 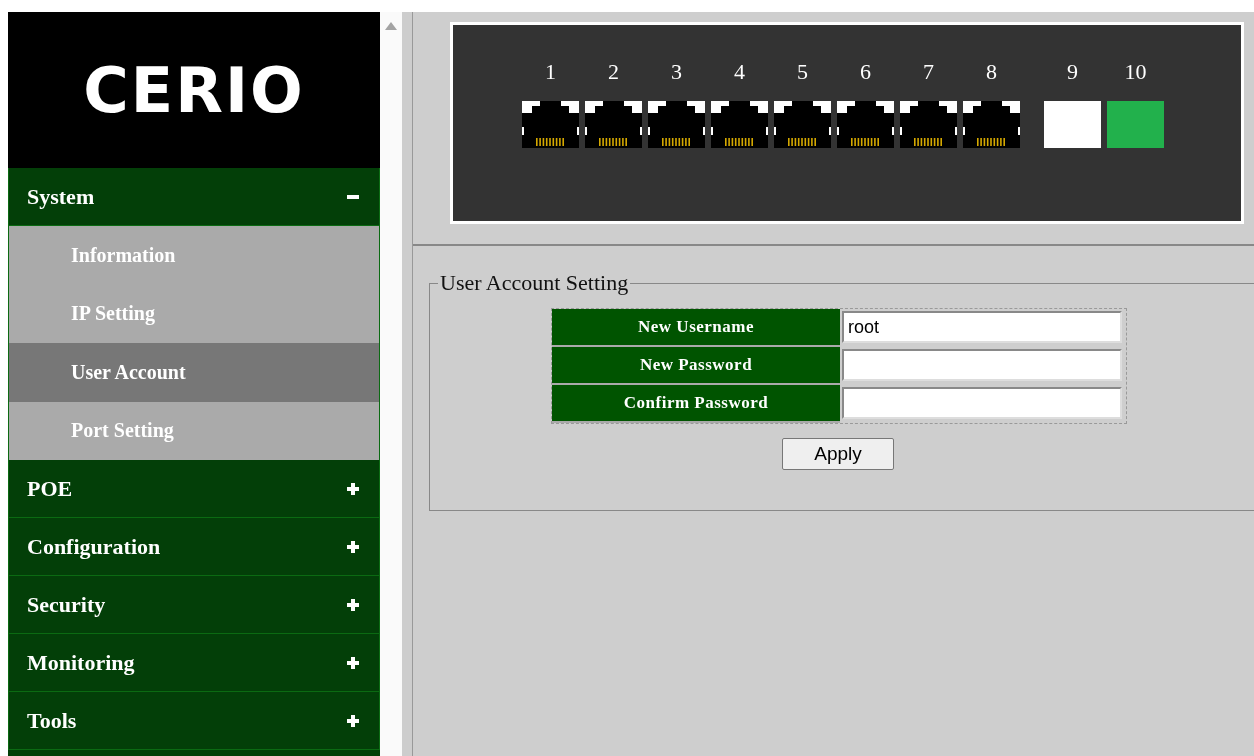 I want to click on port-number: 3, so click(x=676, y=72).